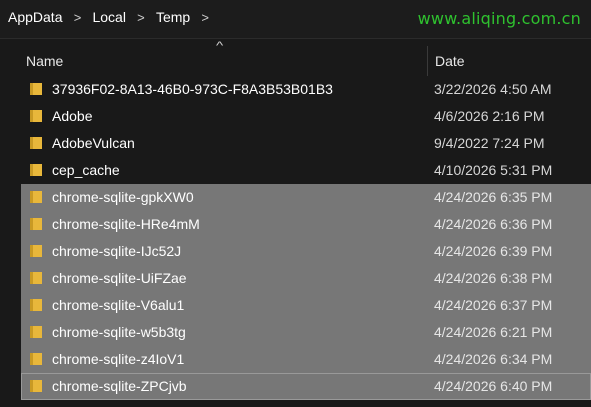 Image resolution: width=591 pixels, height=407 pixels. What do you see at coordinates (119, 278) in the screenshot?
I see `file-name: chrome-sqlite-UiFZae` at bounding box center [119, 278].